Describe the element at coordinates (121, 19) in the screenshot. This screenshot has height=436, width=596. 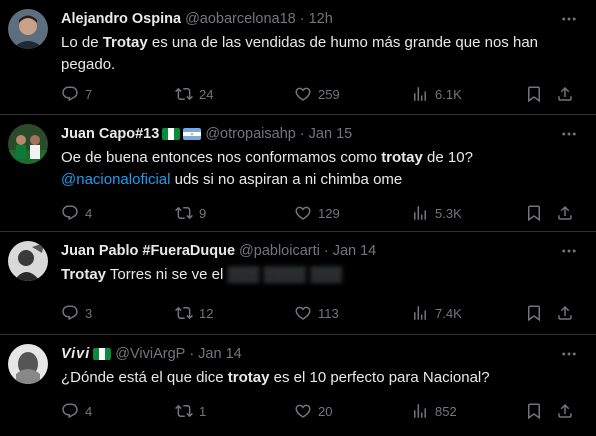
I see `display-name: Alejandro Ospina` at that location.